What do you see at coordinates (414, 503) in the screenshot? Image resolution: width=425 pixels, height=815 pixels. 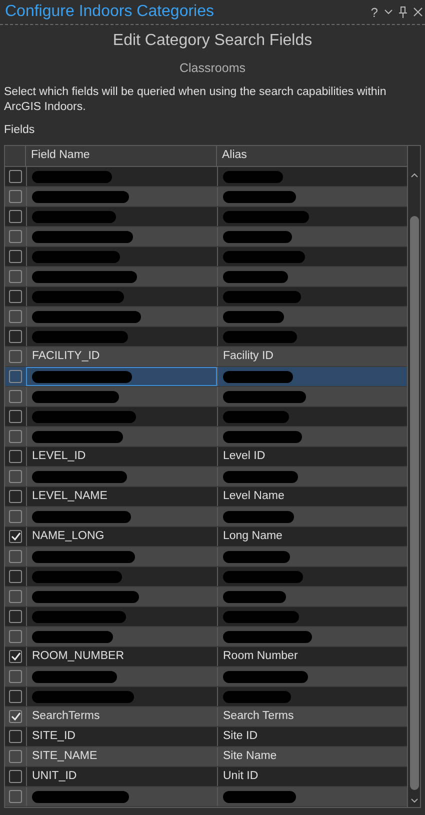 I see `scrollbar-thumb` at bounding box center [414, 503].